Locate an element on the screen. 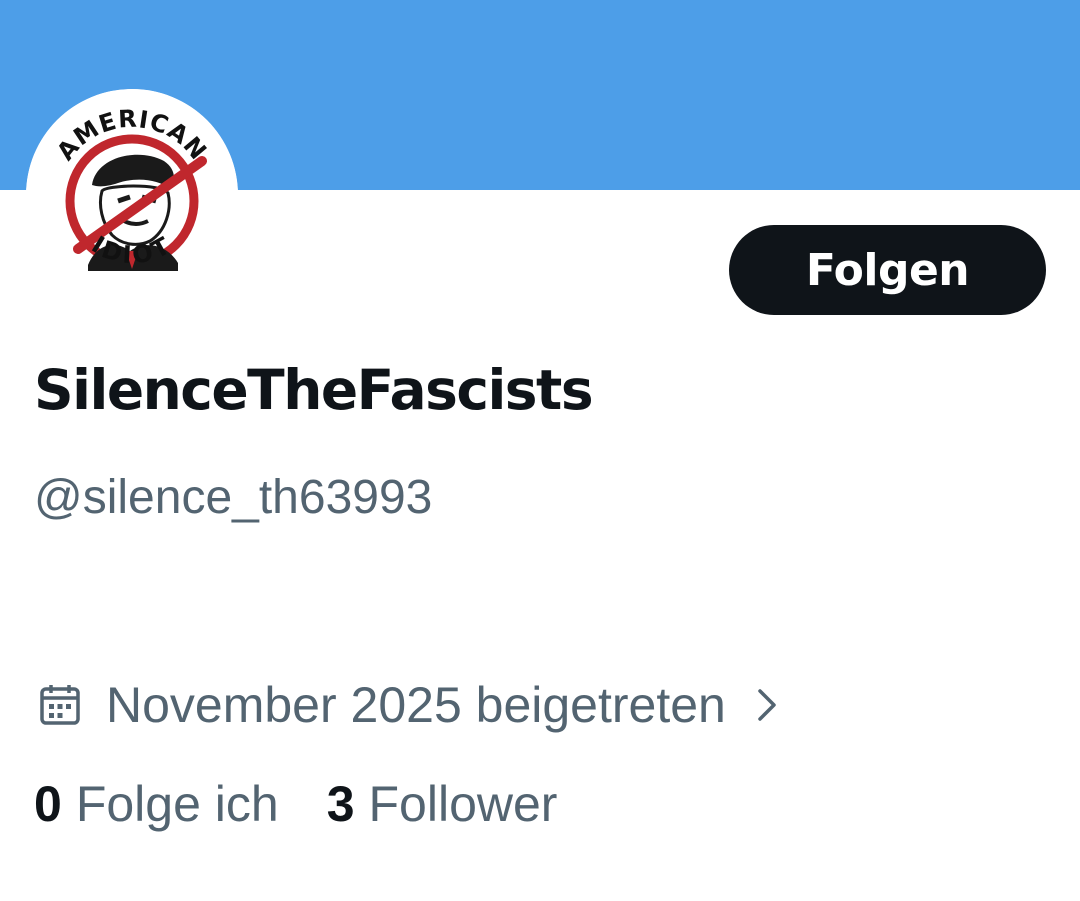 The height and width of the screenshot is (901, 1080). follow-button-label: Folgen is located at coordinates (887, 270).